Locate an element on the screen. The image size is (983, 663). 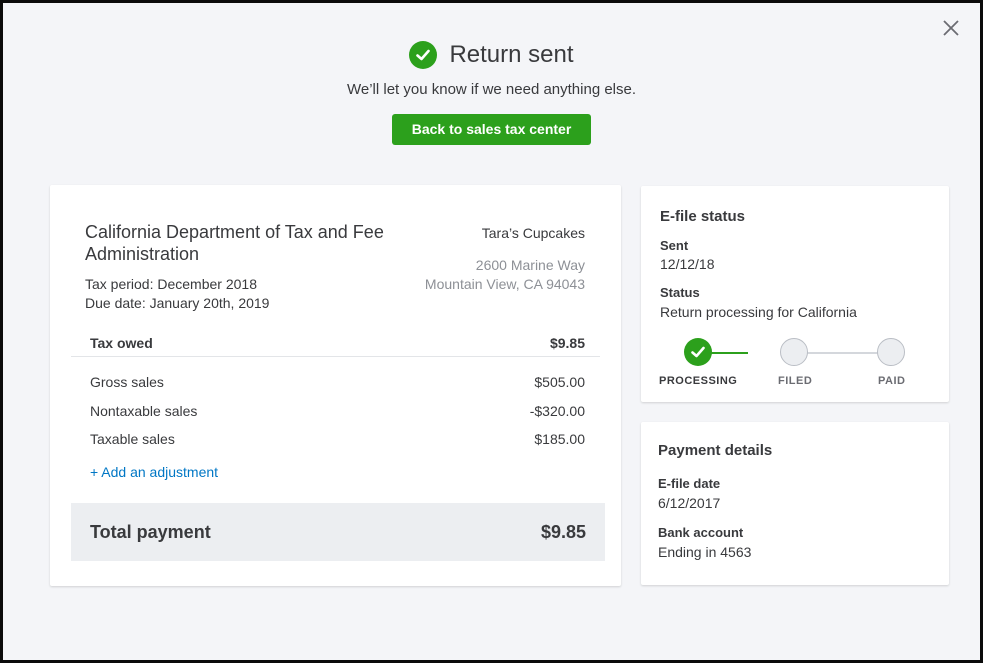
step-filed-circle is located at coordinates (794, 352).